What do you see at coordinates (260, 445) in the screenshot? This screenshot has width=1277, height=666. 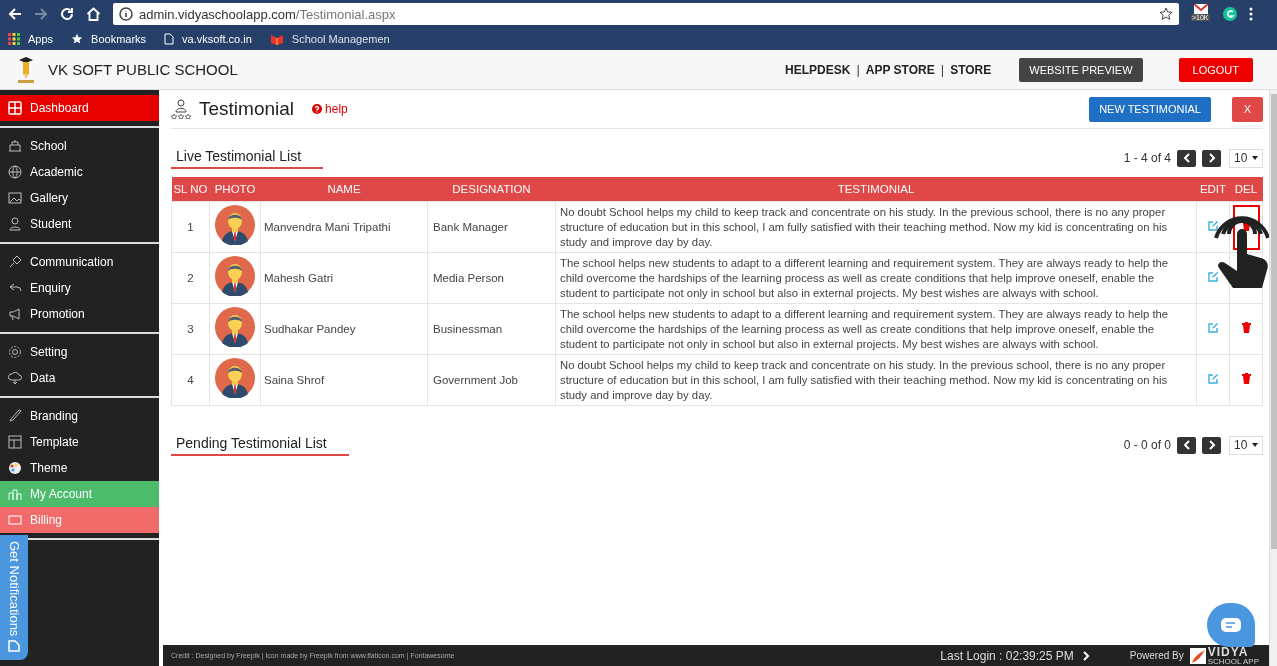 I see `section-title: Pending Testimonial List` at bounding box center [260, 445].